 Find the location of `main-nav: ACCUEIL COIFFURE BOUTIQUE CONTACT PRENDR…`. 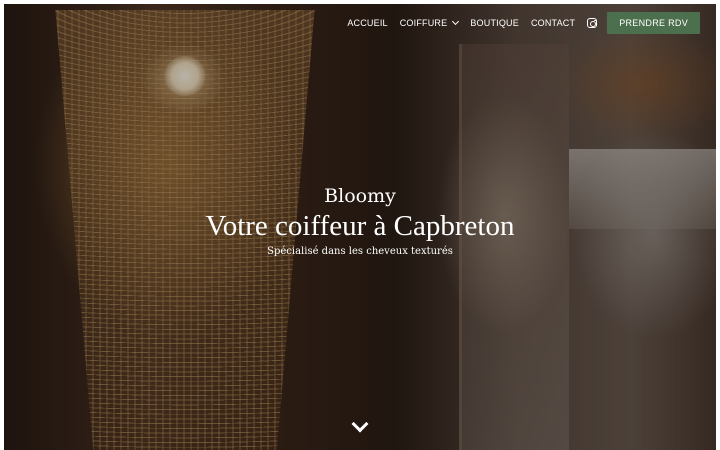

main-nav: ACCUEIL COIFFURE BOUTIQUE CONTACT PRENDR… is located at coordinates (523, 23).